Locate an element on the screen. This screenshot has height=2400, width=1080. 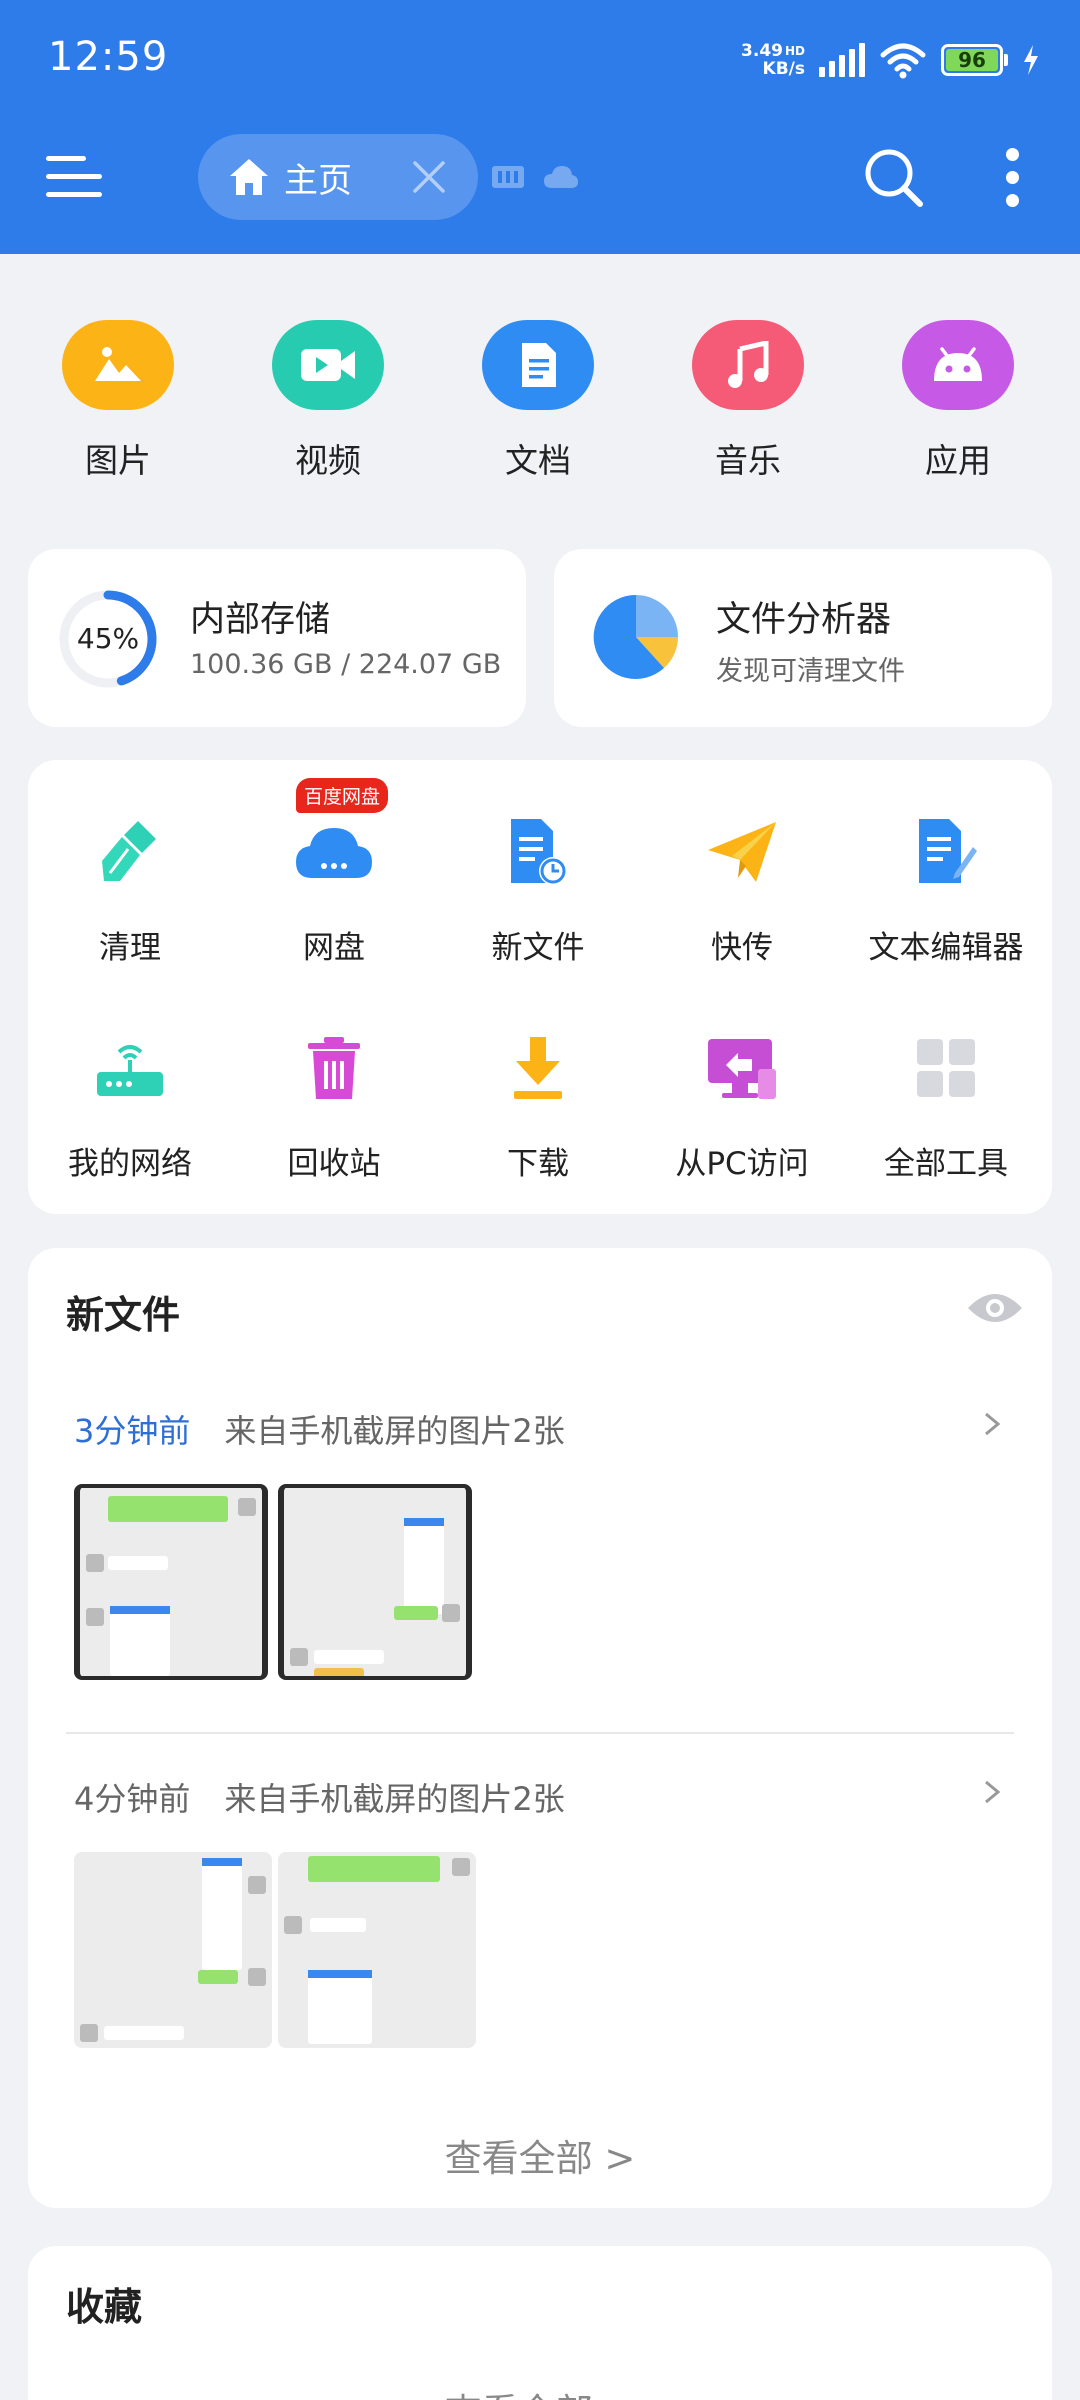
tool-clean-label: 清理 is located at coordinates (130, 948).